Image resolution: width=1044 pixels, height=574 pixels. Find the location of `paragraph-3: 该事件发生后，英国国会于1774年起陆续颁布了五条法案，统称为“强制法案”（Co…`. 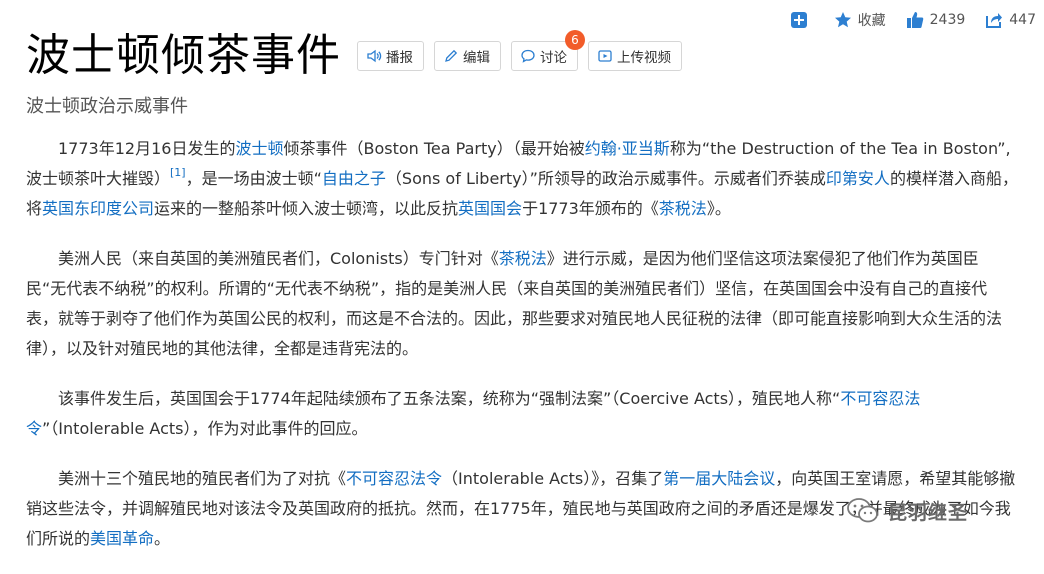

paragraph-3: 该事件发生后，英国国会于1774年起陆续颁布了五条法案，统称为“强制法案”（Co… is located at coordinates (522, 414).